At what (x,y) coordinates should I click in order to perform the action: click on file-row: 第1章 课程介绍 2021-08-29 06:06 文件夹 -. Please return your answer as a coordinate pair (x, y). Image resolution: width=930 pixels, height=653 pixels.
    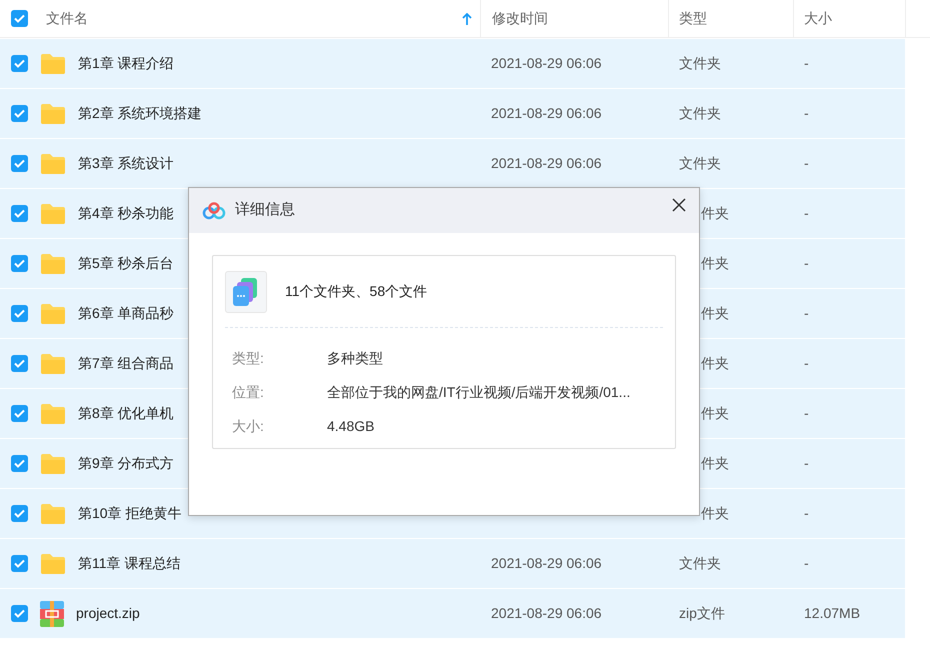
    Looking at the image, I should click on (452, 63).